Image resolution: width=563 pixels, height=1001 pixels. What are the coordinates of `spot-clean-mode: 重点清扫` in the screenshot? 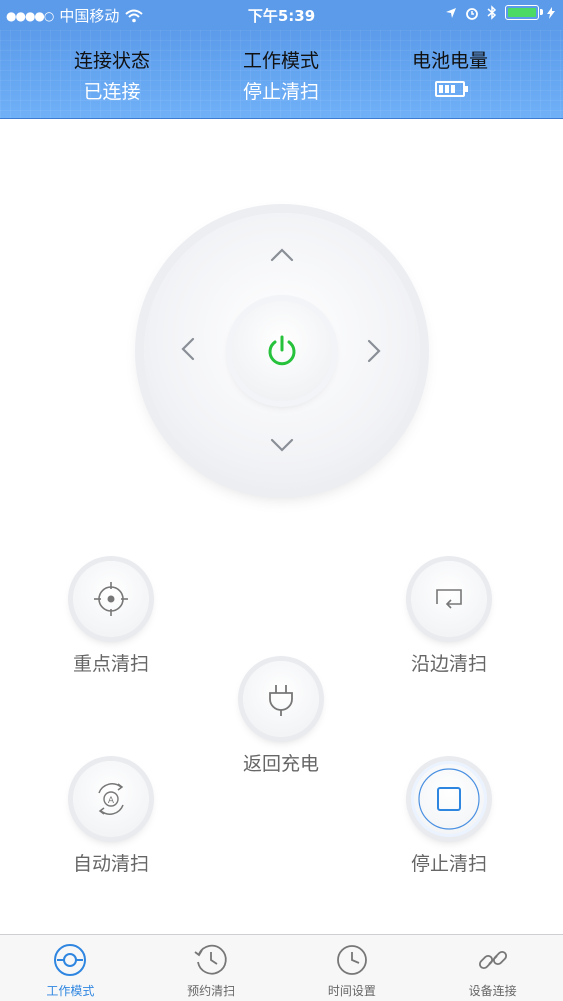 It's located at (111, 618).